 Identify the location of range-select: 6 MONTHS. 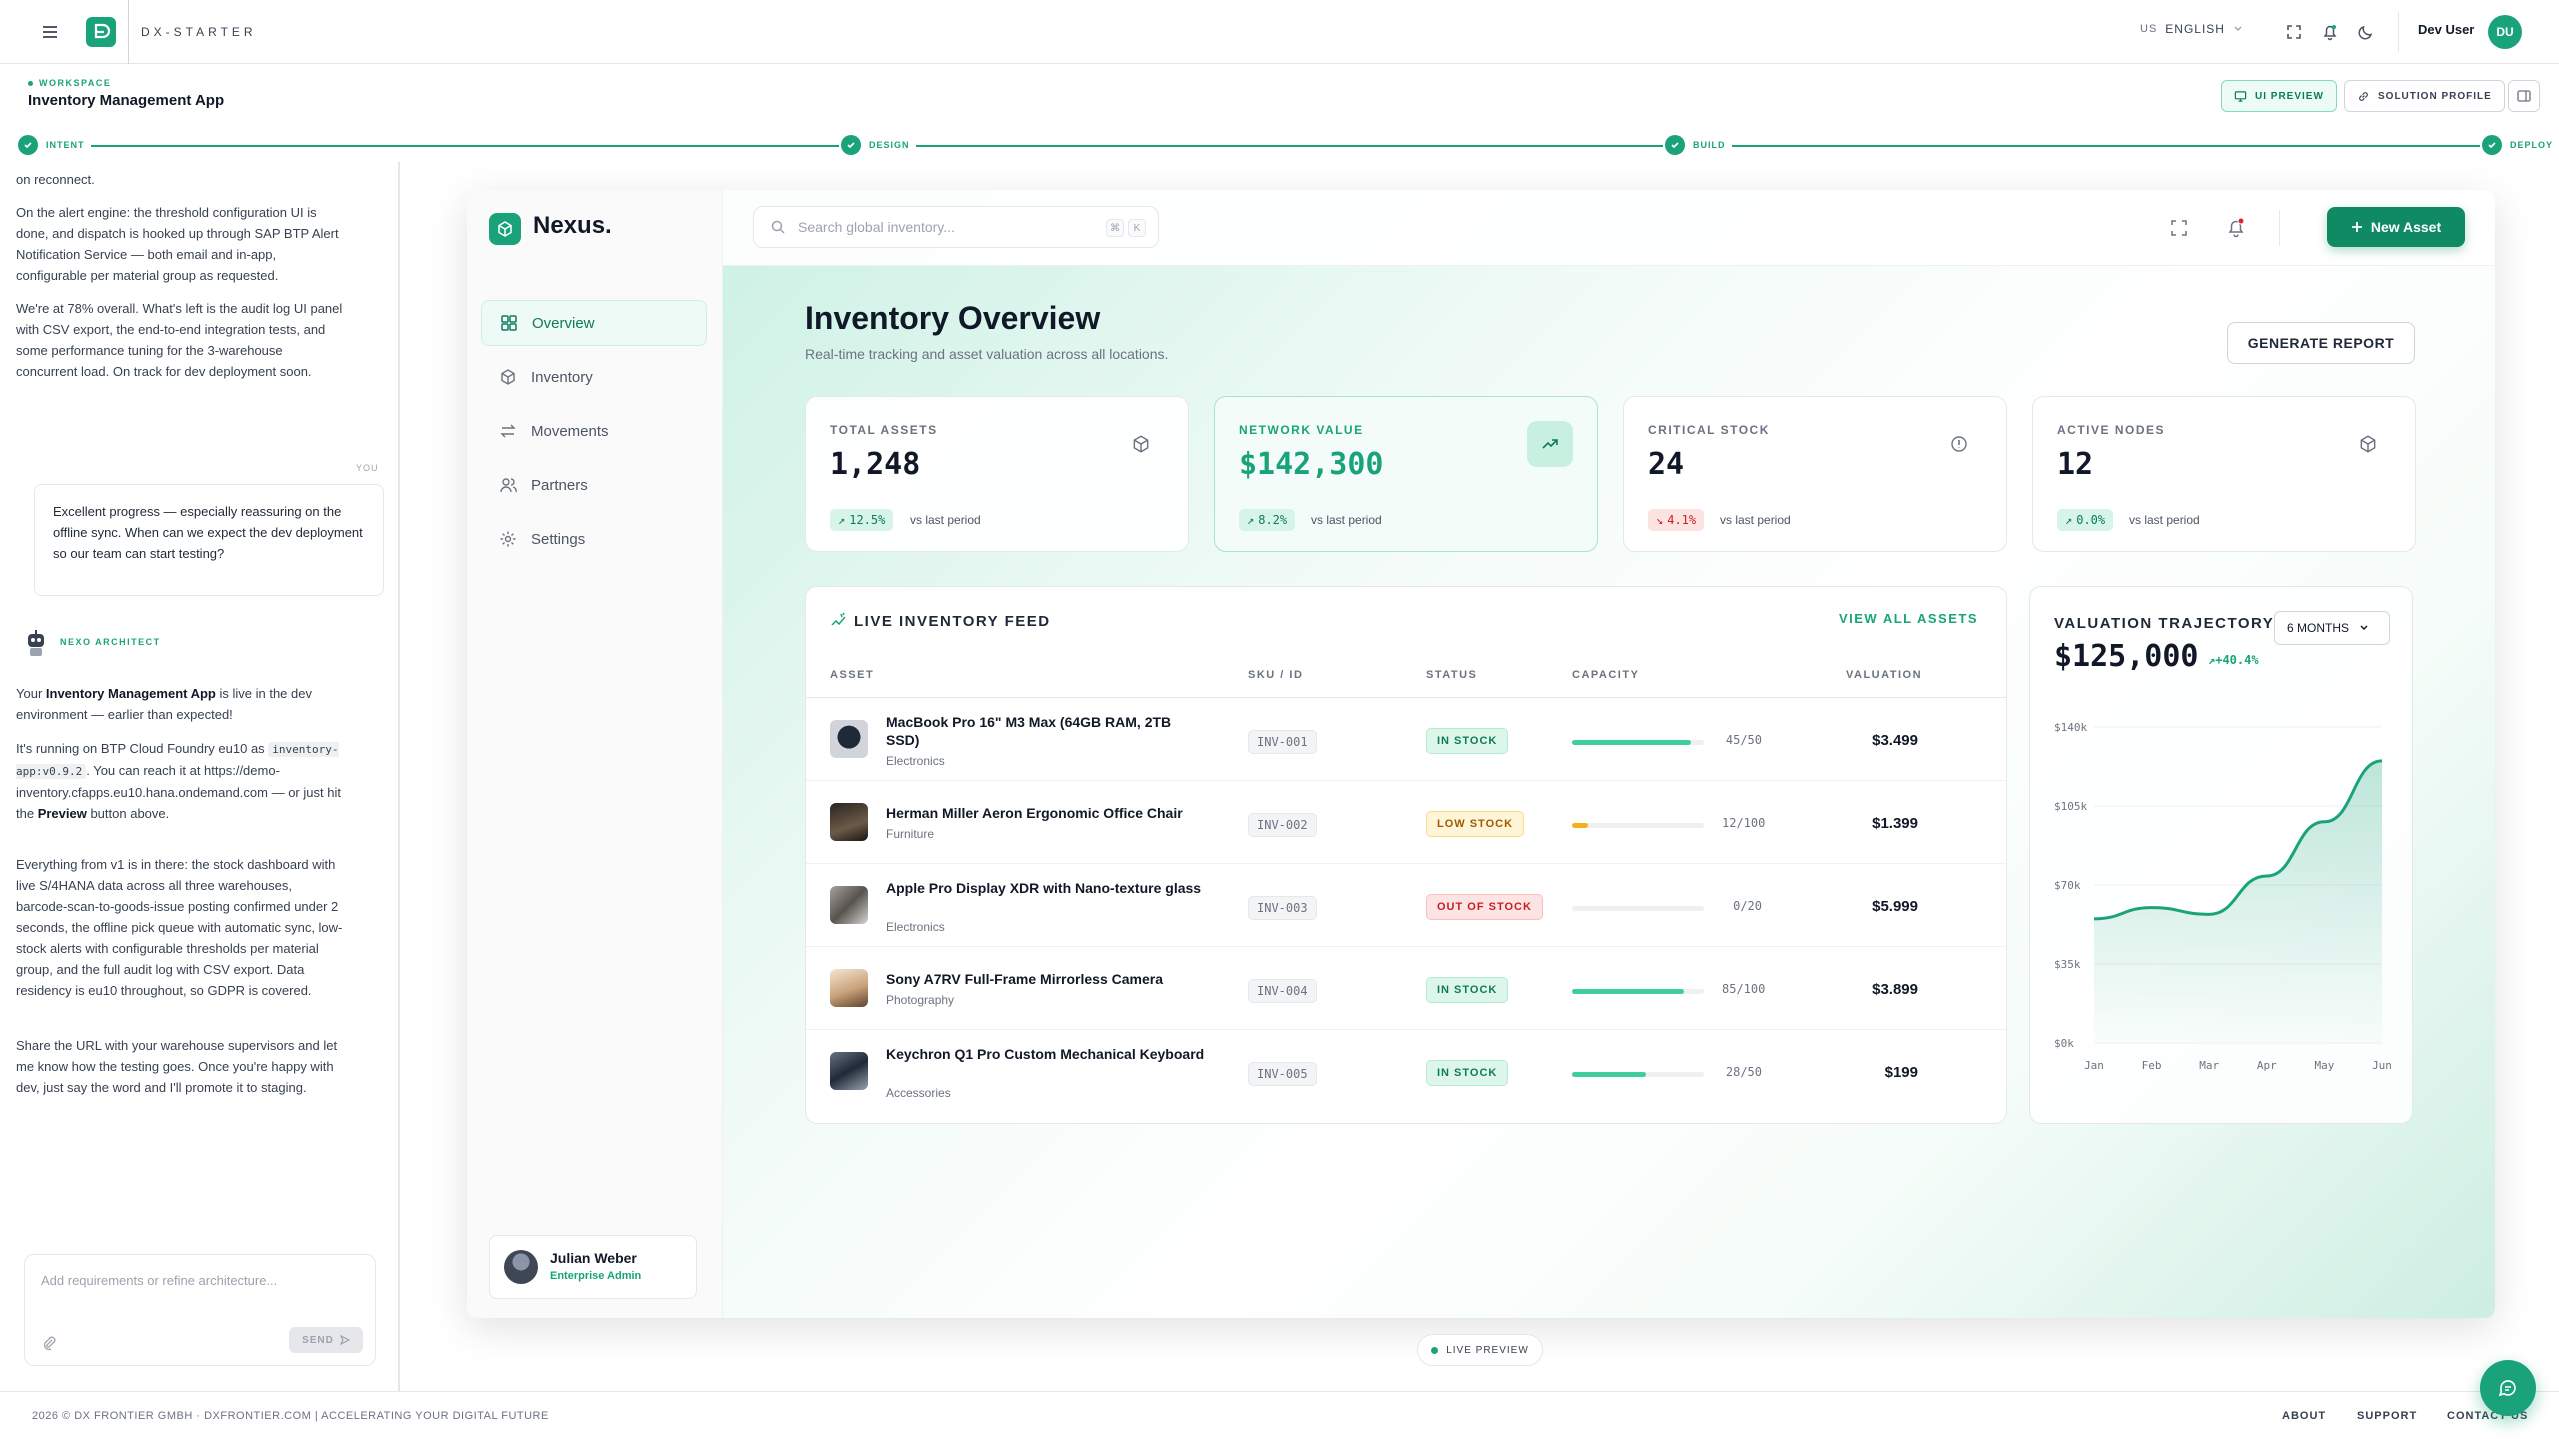
(2332, 628).